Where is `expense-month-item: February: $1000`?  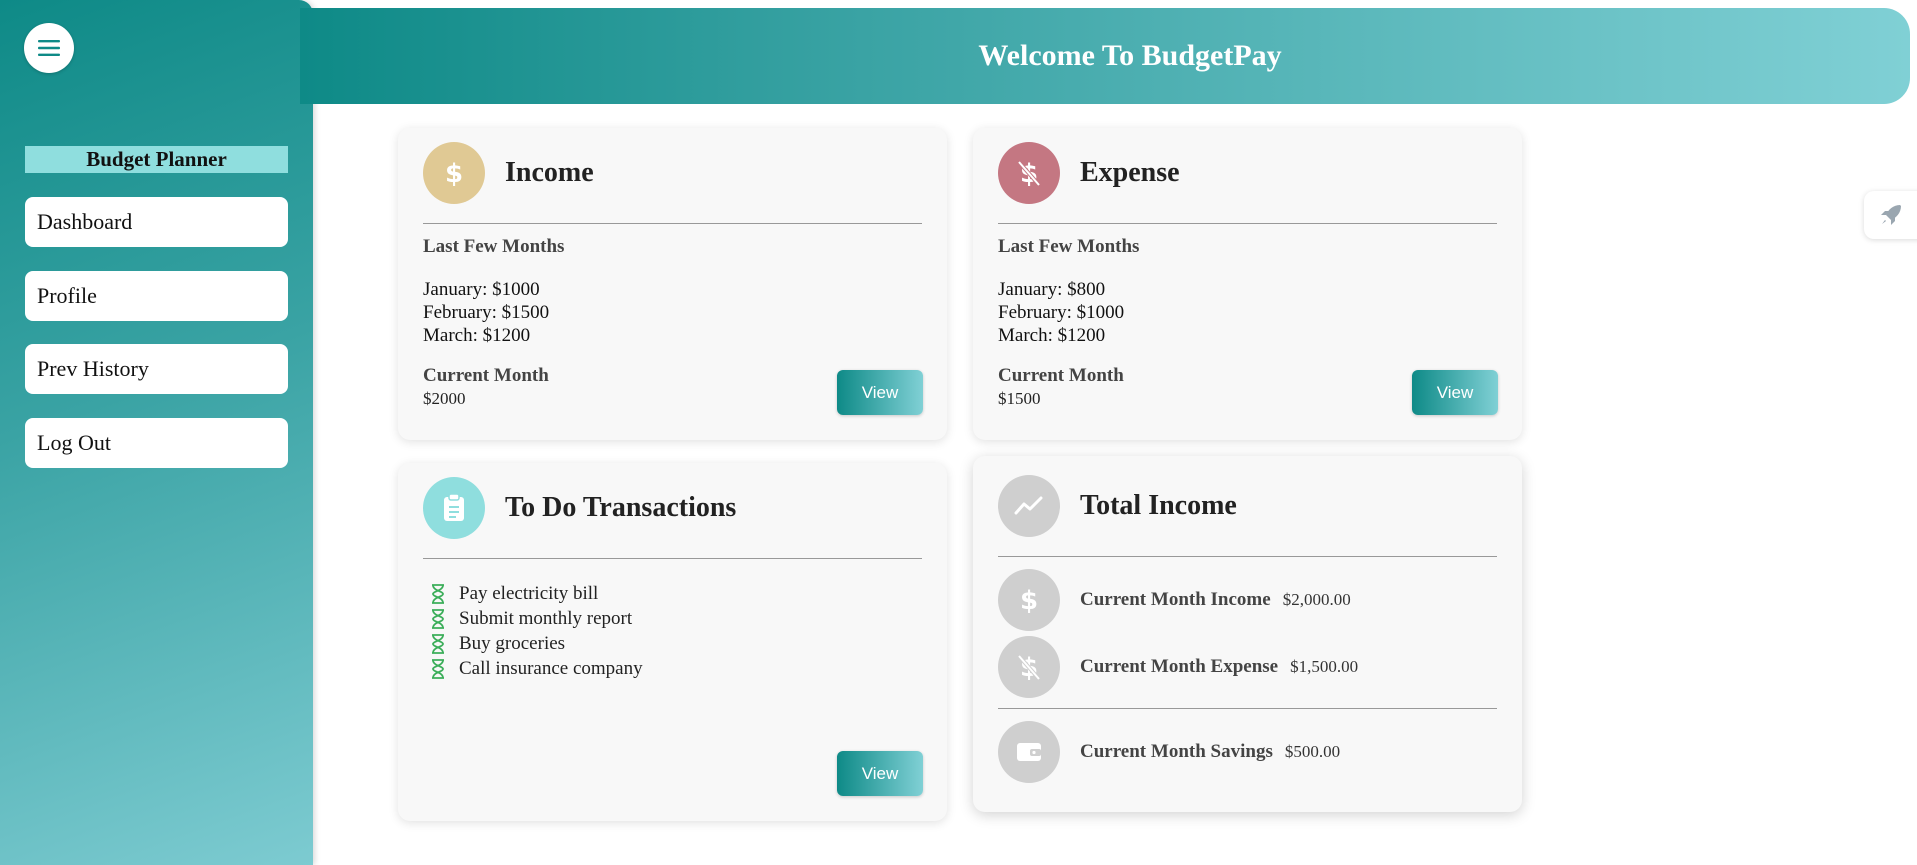 expense-month-item: February: $1000 is located at coordinates (1061, 312).